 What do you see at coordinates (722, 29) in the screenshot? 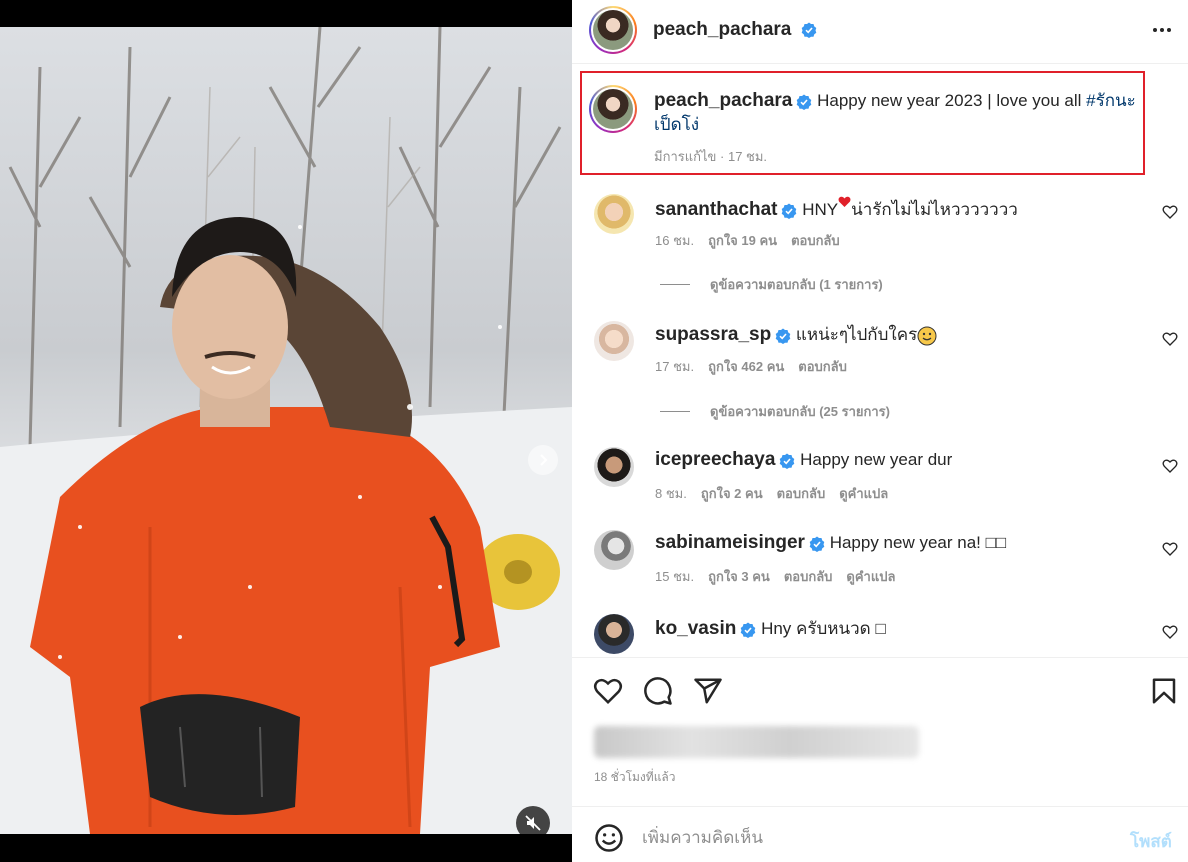
I see `author-username-text: peach_pachara` at bounding box center [722, 29].